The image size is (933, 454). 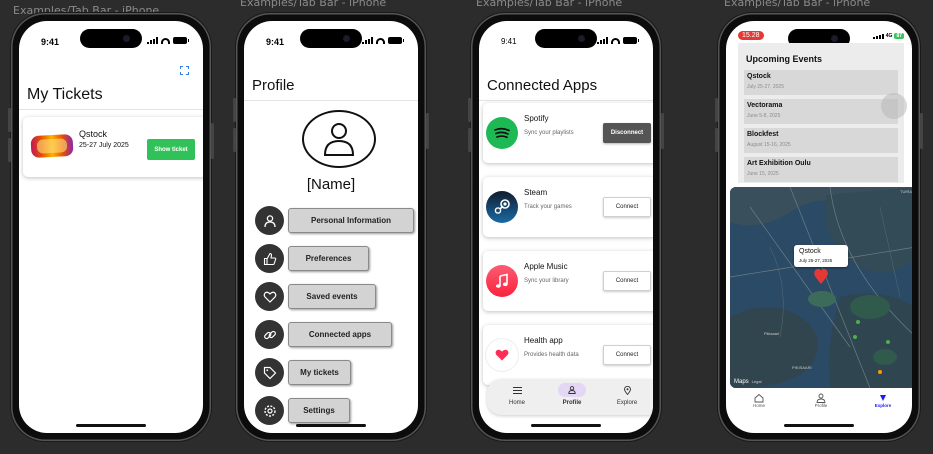 I want to click on ticket-date: 25-27 July 2025, so click(x=104, y=145).